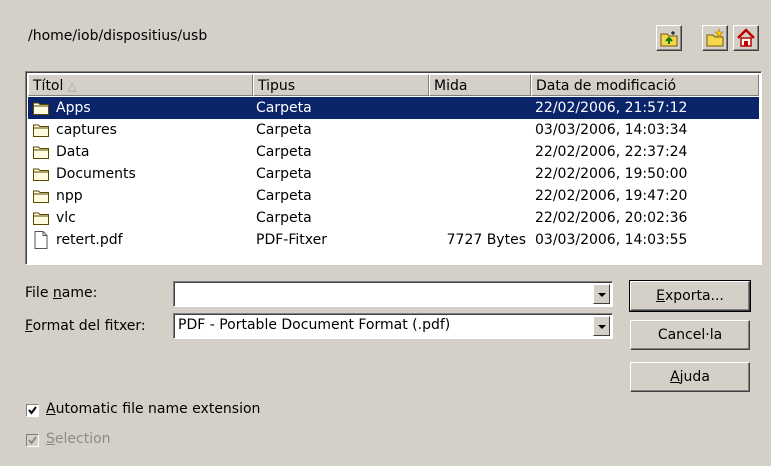 This screenshot has width=771, height=466. Describe the element at coordinates (73, 108) in the screenshot. I see `file-name: Apps` at that location.